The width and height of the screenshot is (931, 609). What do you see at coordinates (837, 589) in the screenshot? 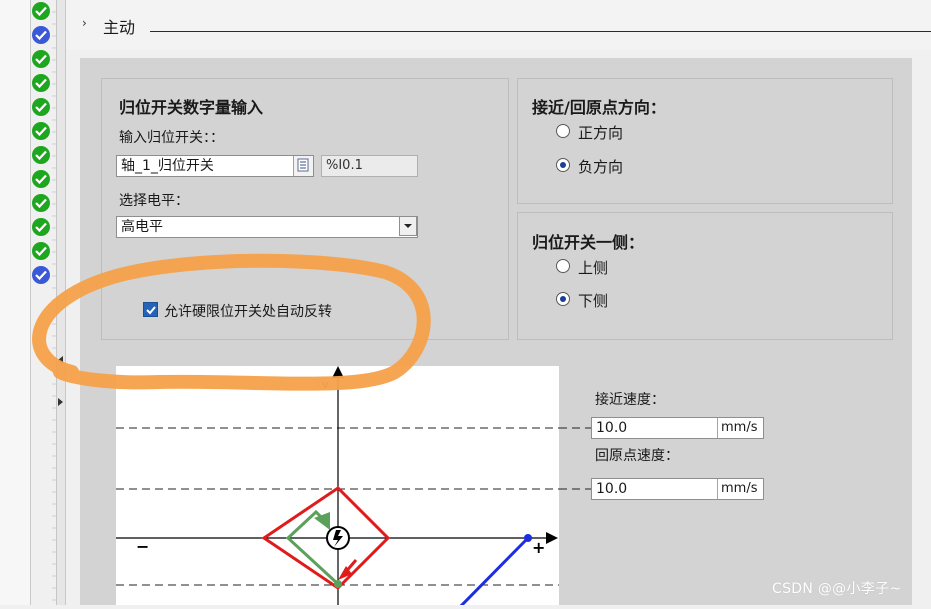
I see `watermark: CSDN @@小李子~` at bounding box center [837, 589].